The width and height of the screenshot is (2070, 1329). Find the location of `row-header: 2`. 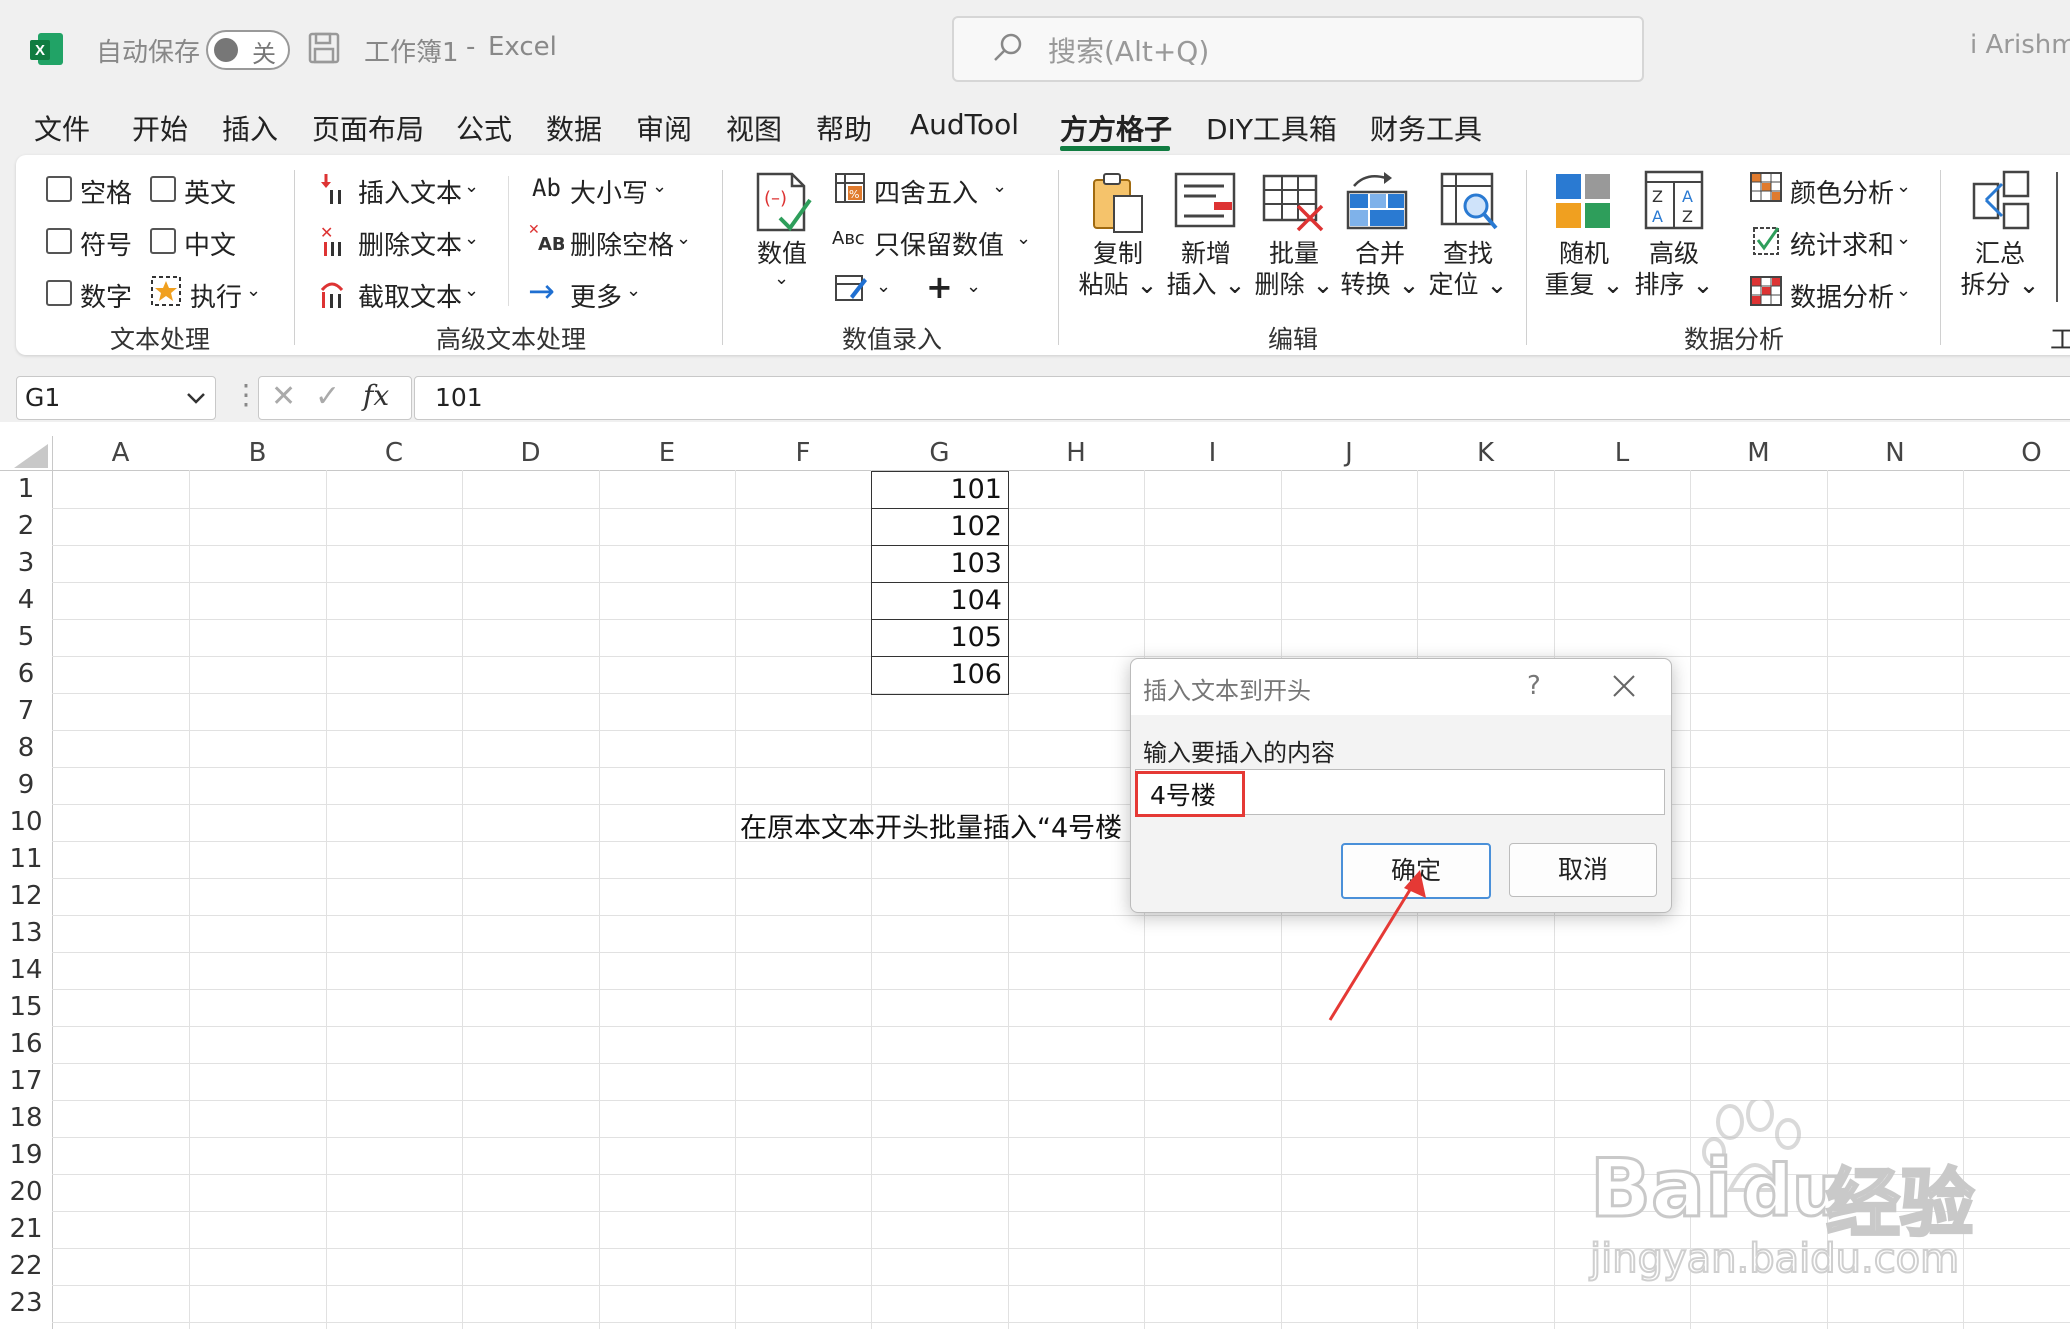

row-header: 2 is located at coordinates (26, 526).